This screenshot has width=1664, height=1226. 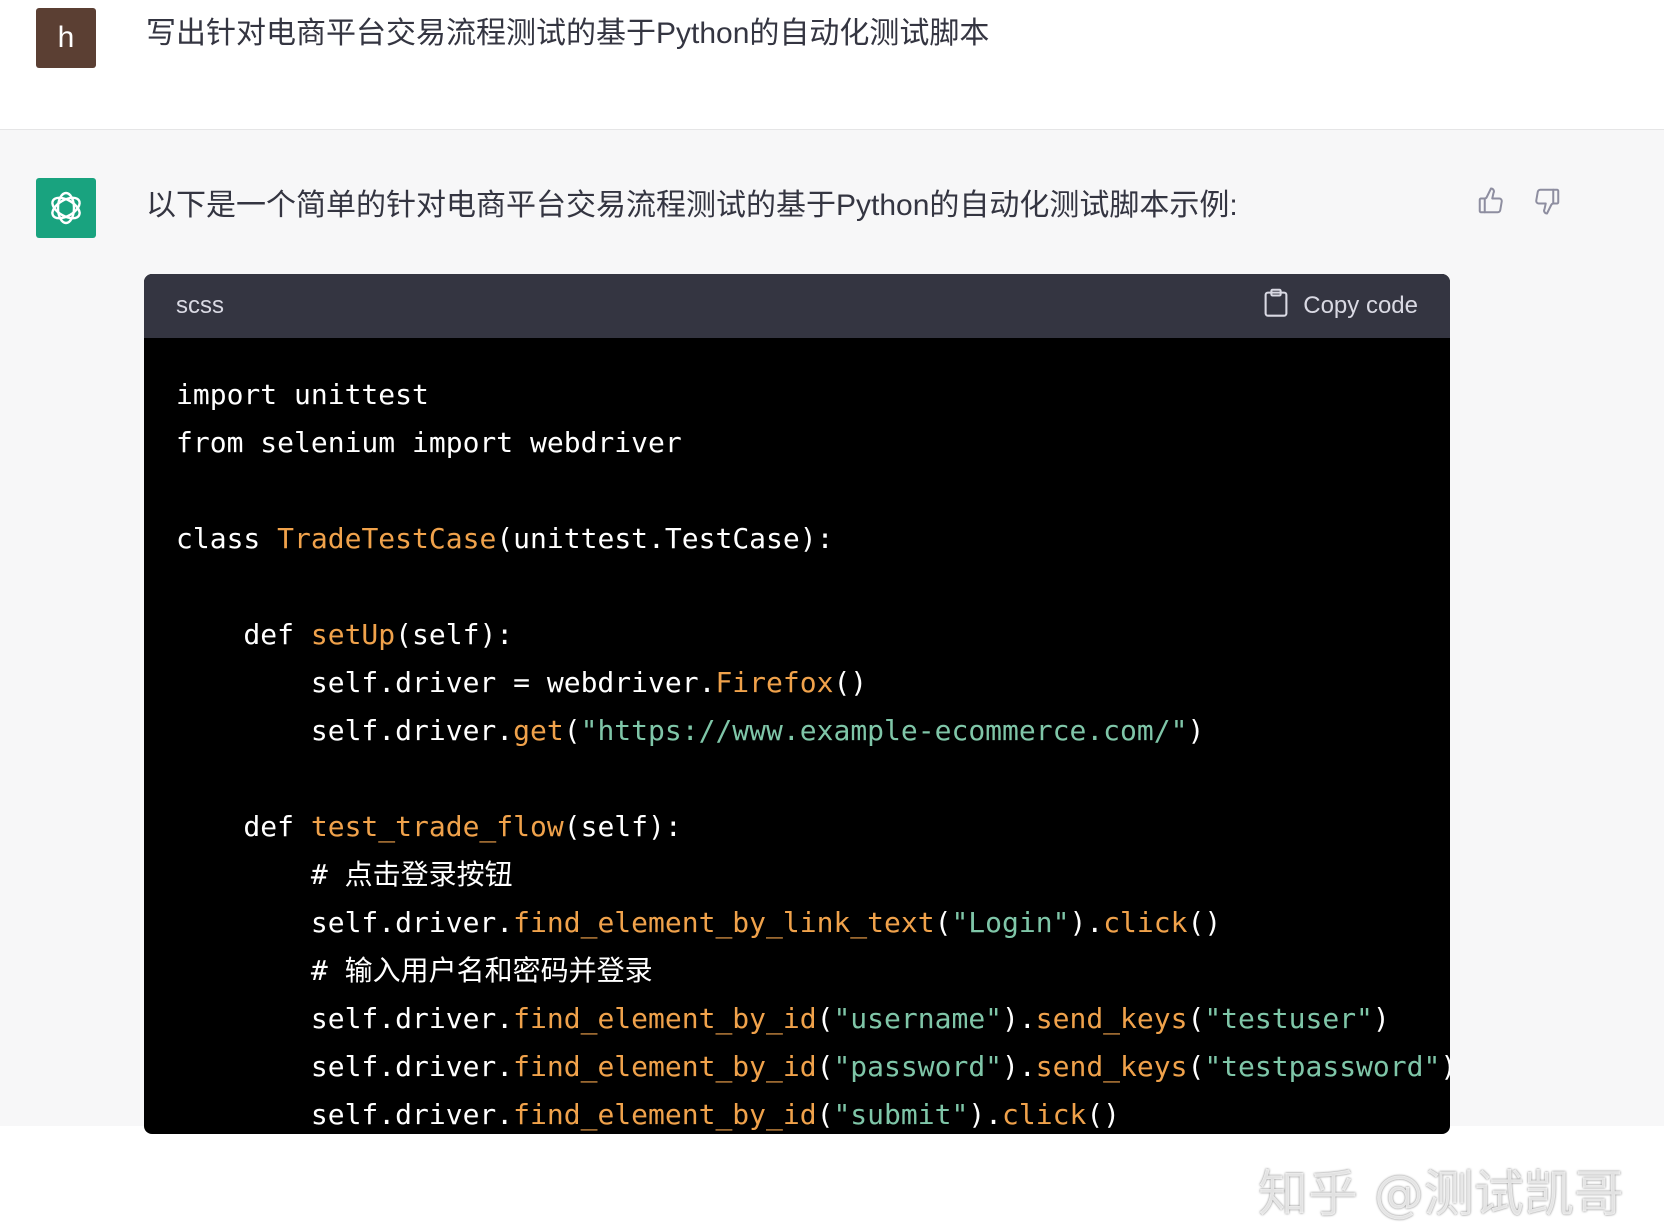 I want to click on code-token: setUp, so click(x=353, y=634).